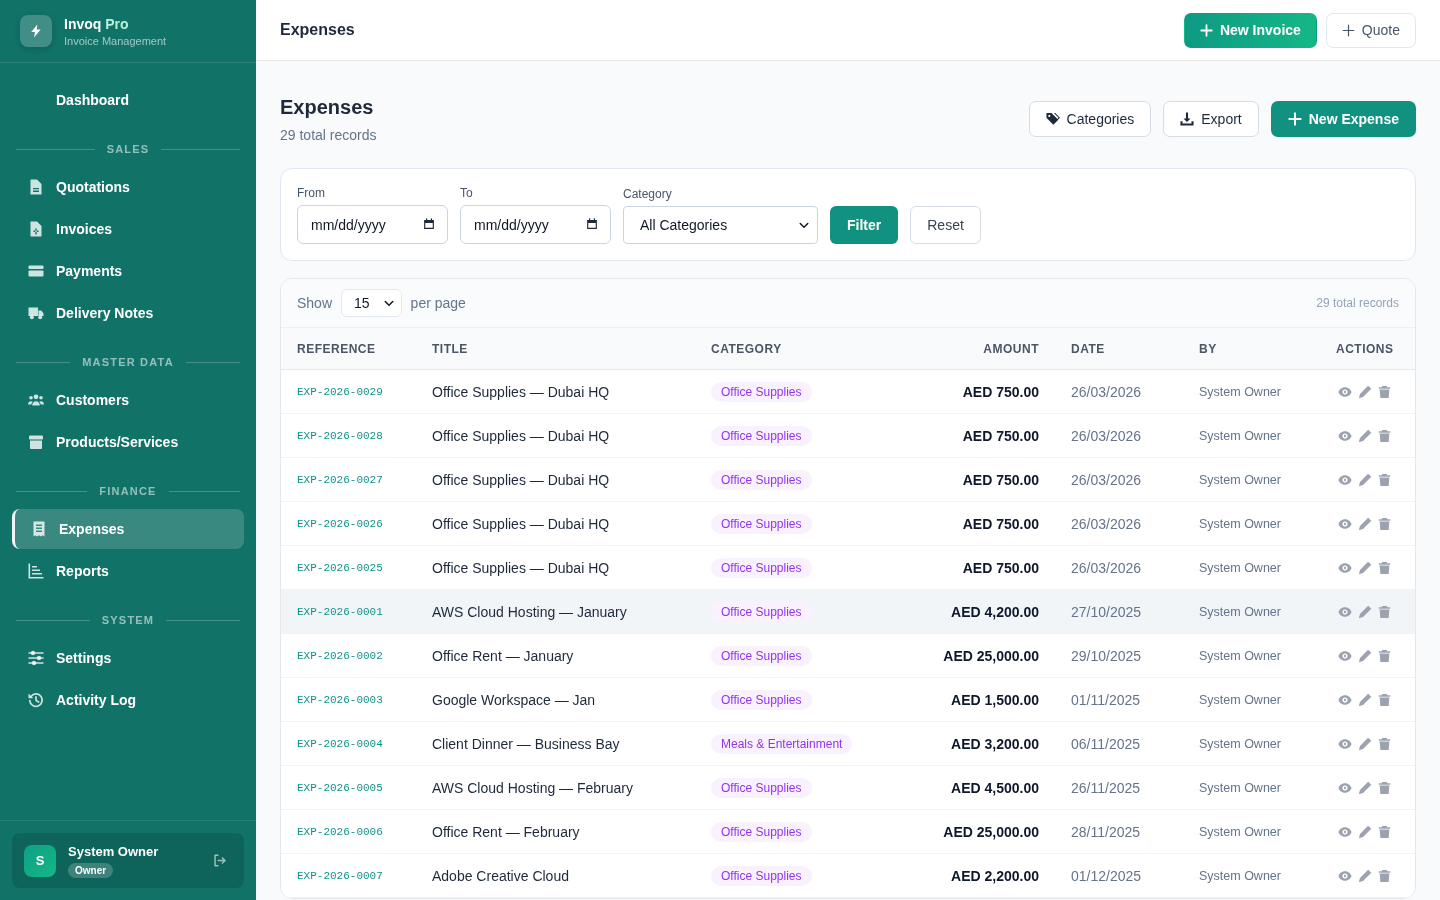  I want to click on bolt-icon, so click(36, 31).